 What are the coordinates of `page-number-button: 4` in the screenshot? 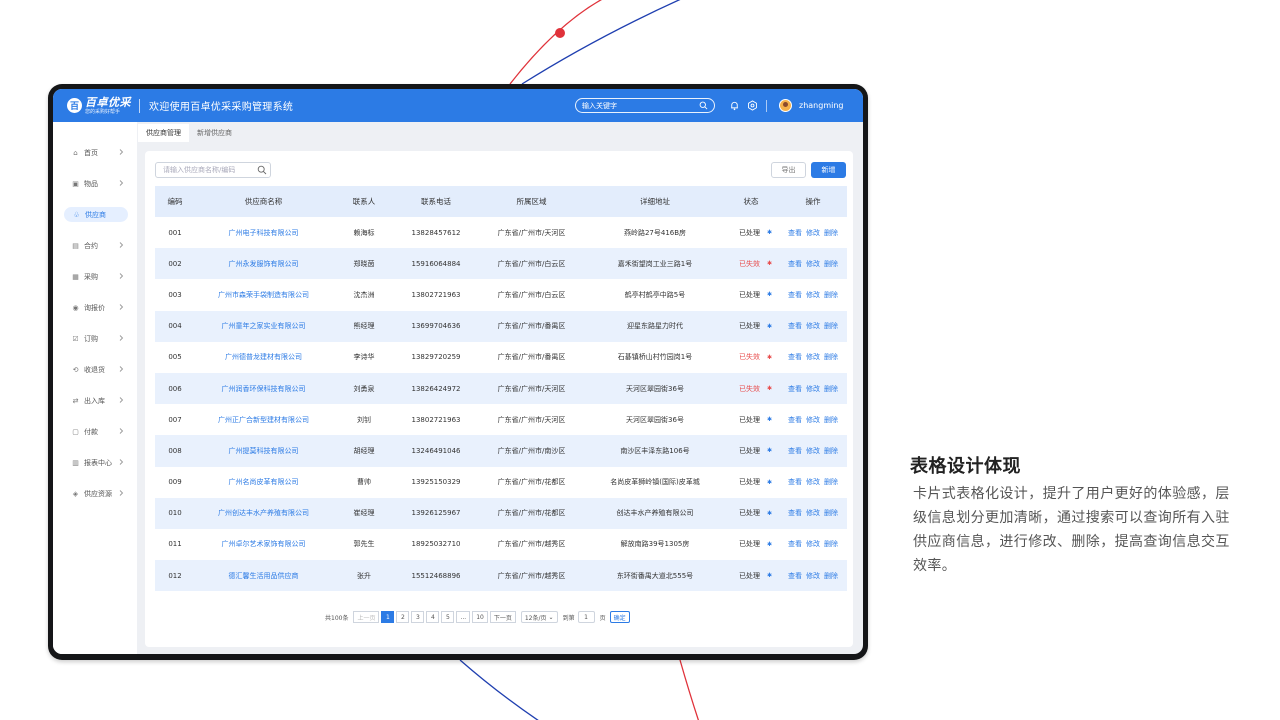 It's located at (433, 617).